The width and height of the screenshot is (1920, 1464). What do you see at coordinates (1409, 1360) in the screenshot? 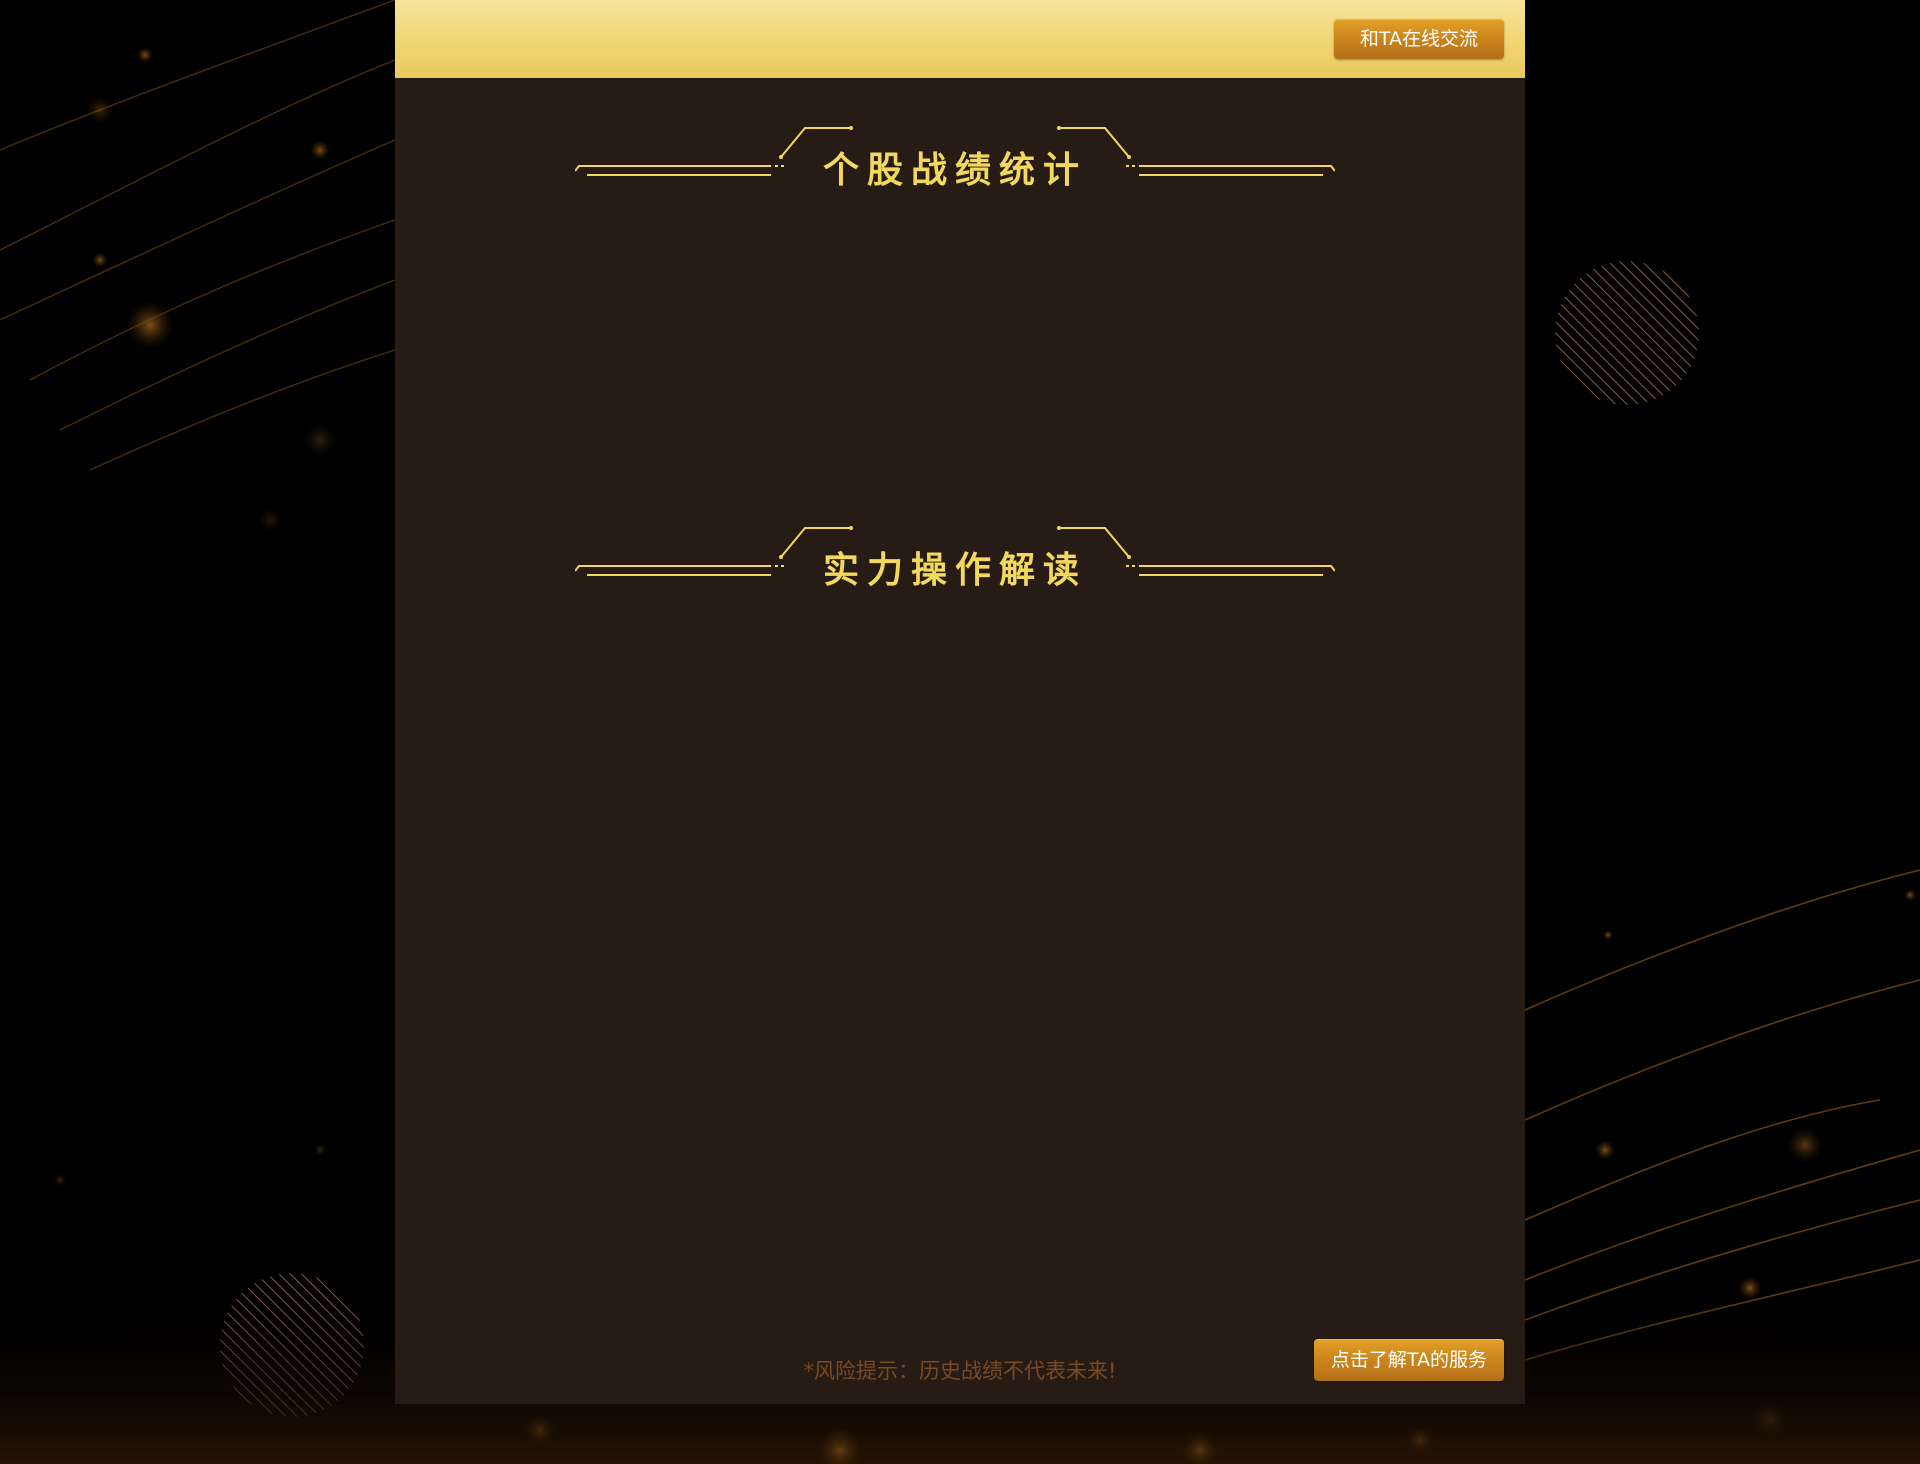
I see `learn-service-button: 点击了解TA的服务` at bounding box center [1409, 1360].